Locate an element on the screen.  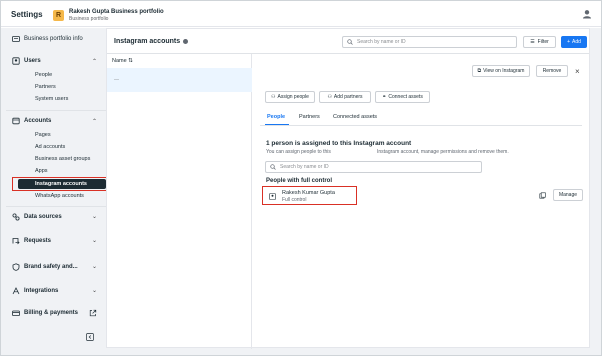
portfolio-avatar: R is located at coordinates (58, 15).